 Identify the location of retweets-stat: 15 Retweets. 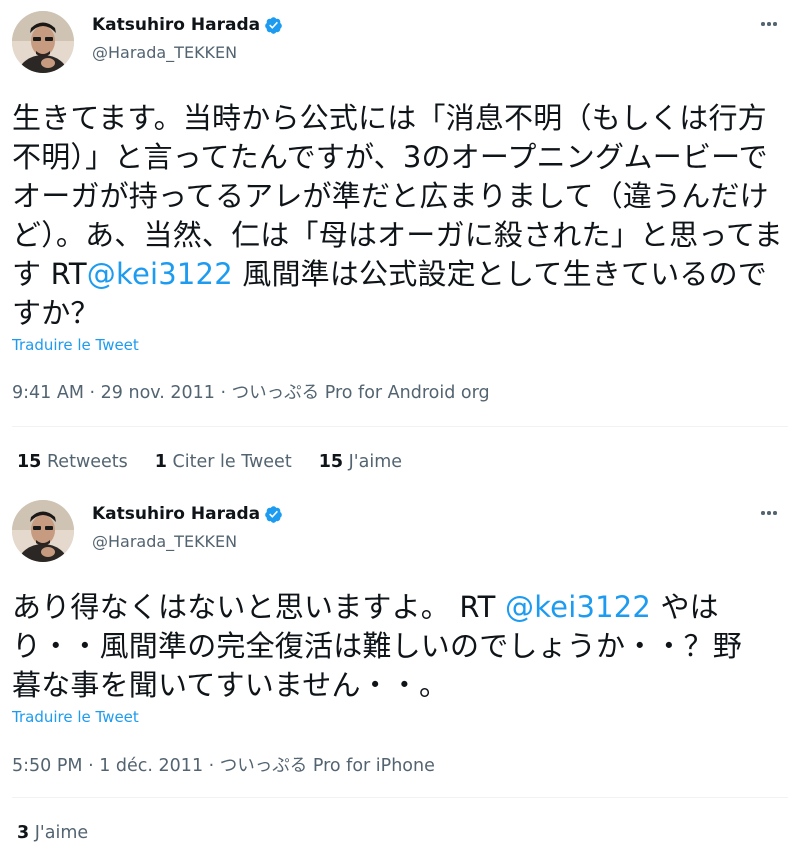
(72, 462).